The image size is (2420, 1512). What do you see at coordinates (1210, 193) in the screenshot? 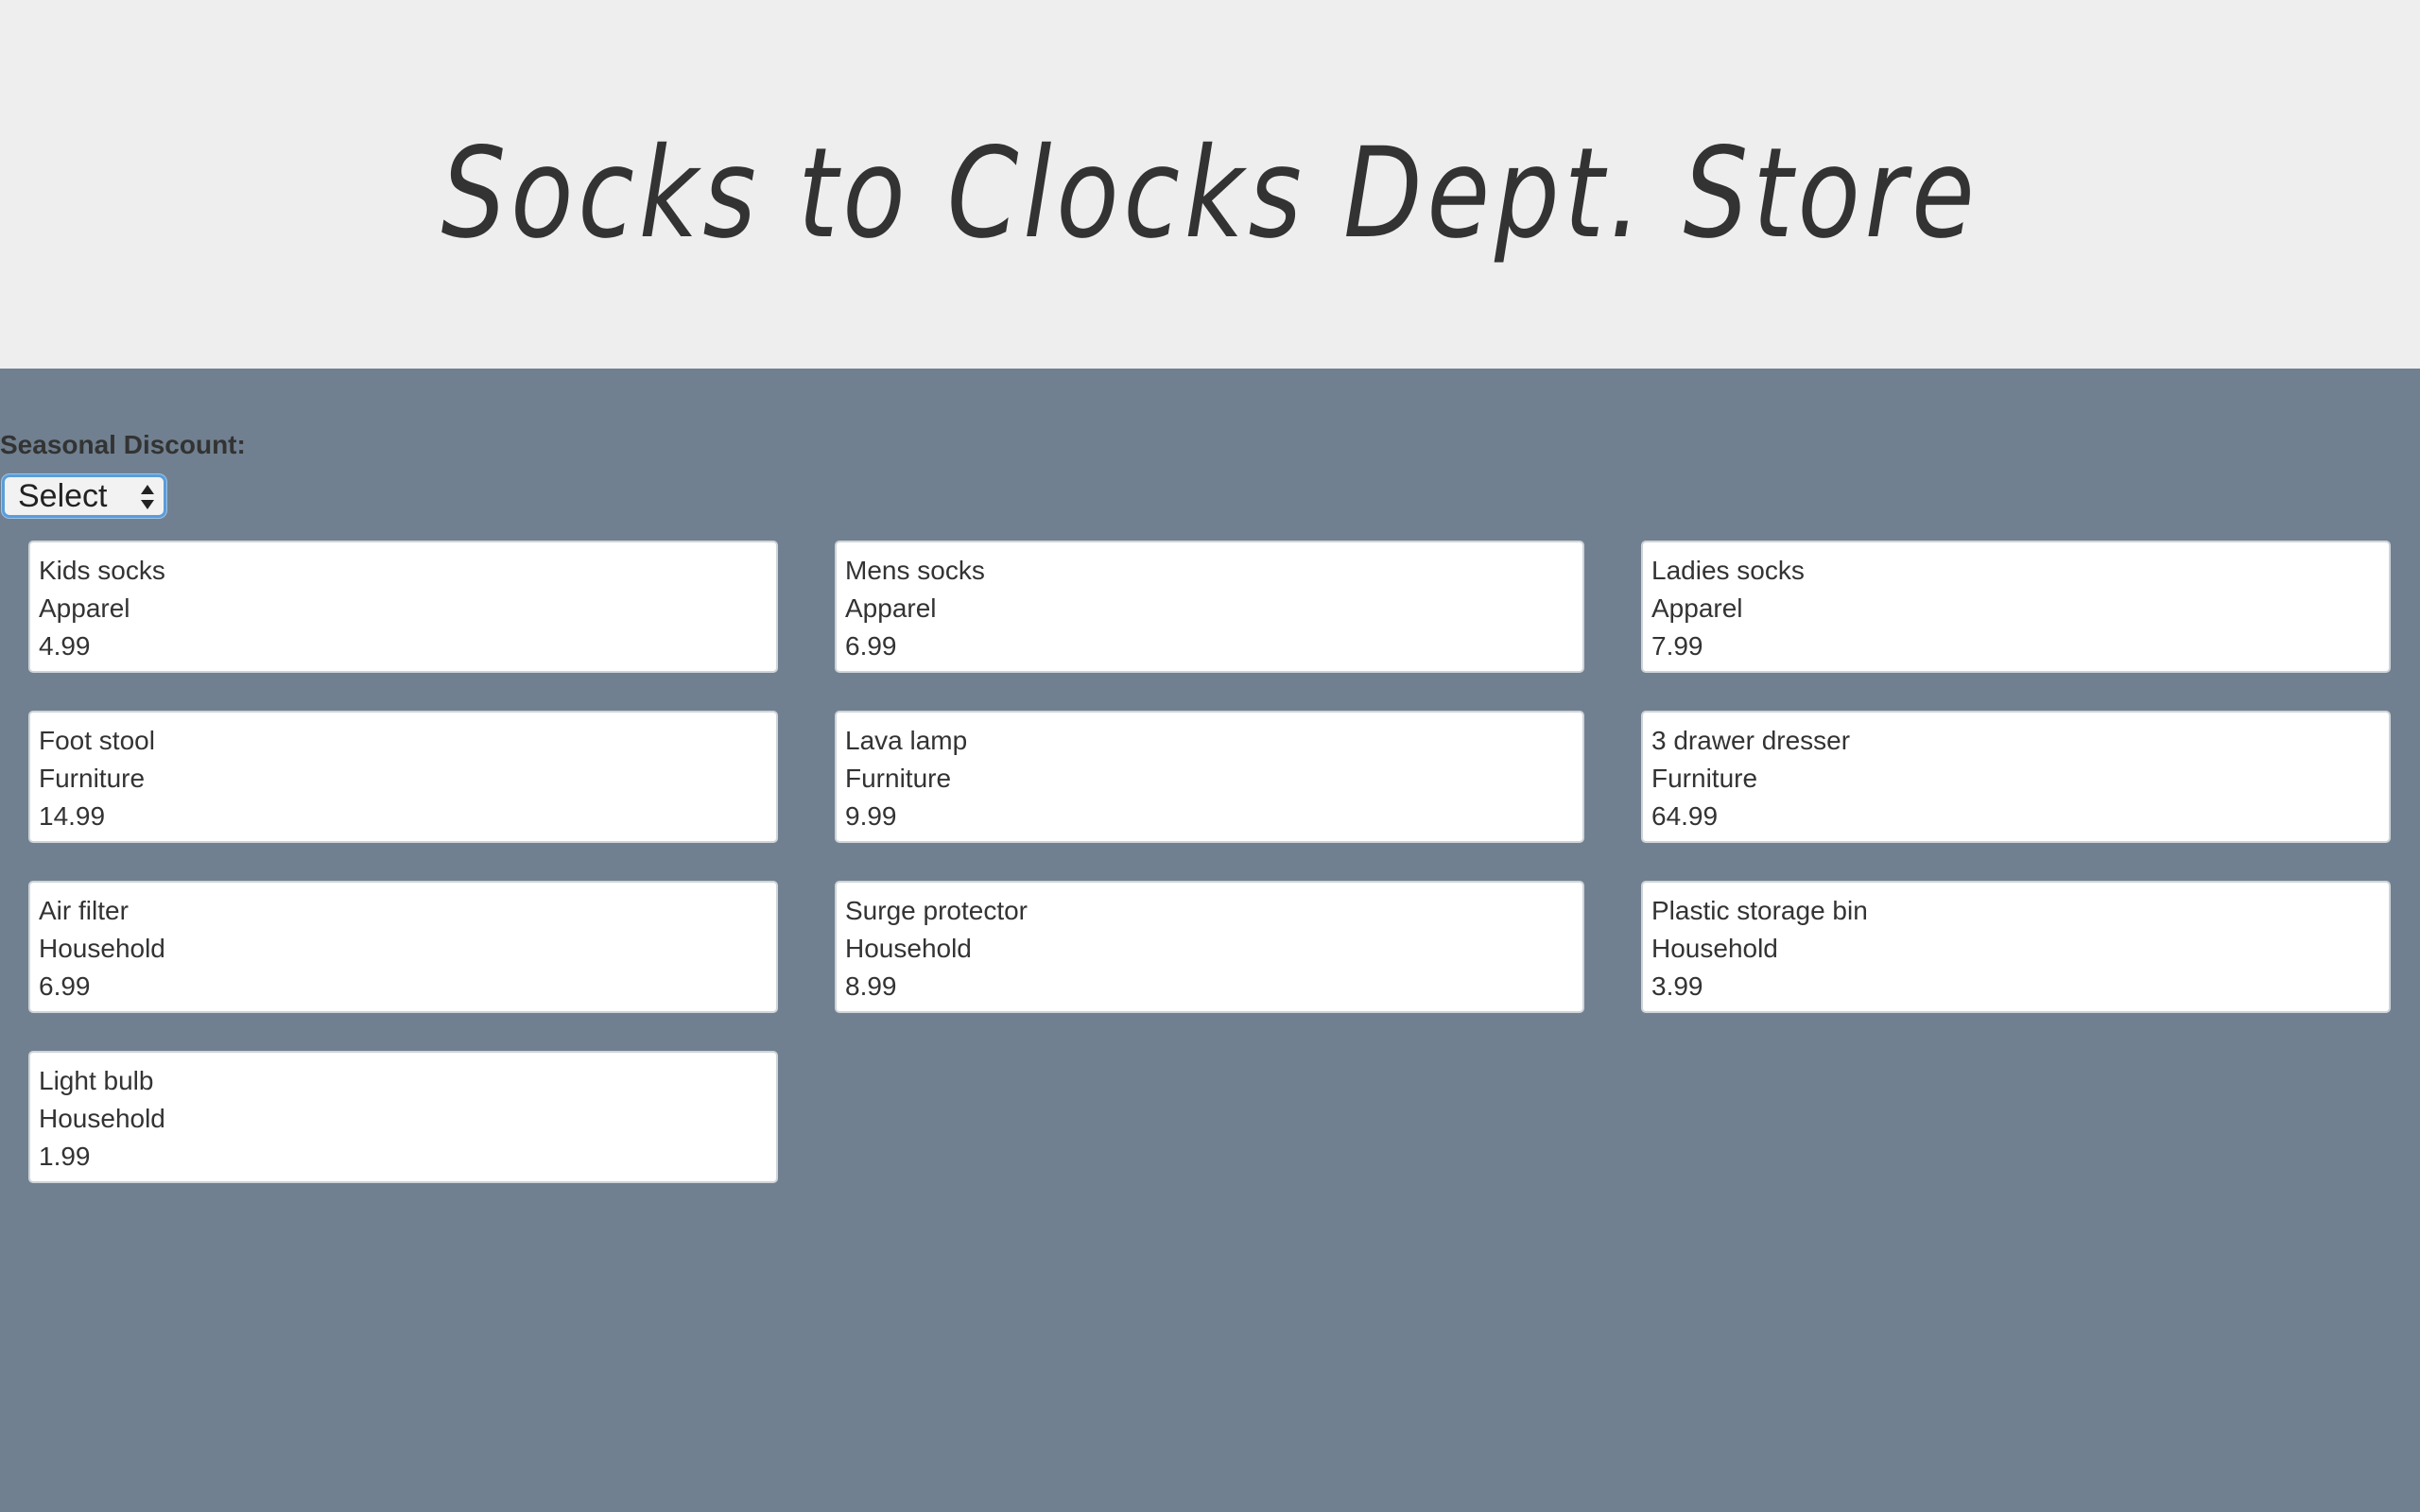
I see `store-title: Socks to Clocks Dept. Store` at bounding box center [1210, 193].